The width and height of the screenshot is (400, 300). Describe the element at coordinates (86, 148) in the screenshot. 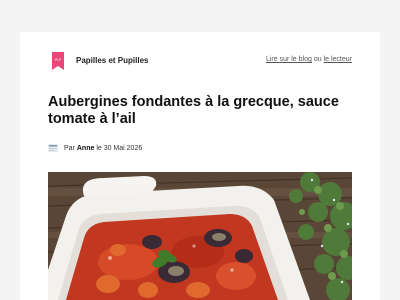

I see `author-name: Anne` at that location.